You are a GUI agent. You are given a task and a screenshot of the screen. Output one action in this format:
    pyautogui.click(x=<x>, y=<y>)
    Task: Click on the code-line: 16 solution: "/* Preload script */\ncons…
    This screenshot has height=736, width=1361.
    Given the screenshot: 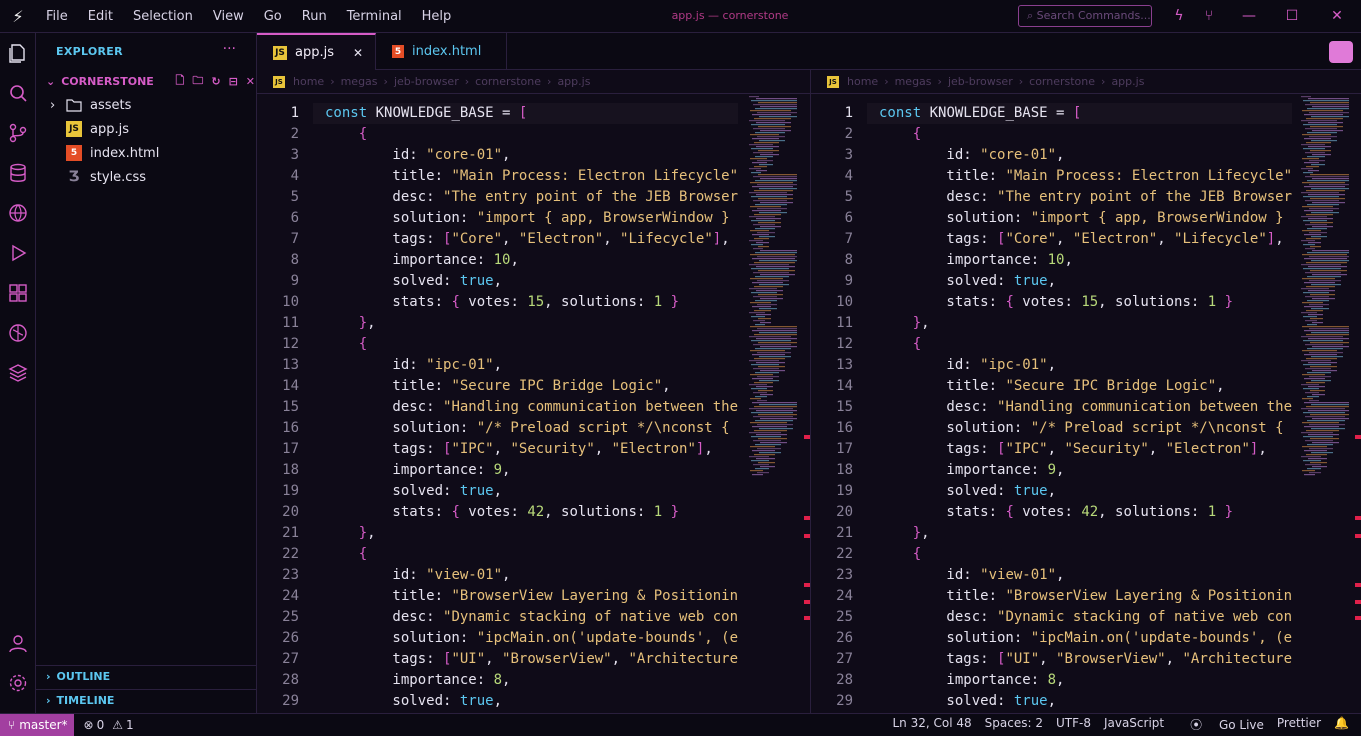 What is the action you would take?
    pyautogui.click(x=498, y=428)
    